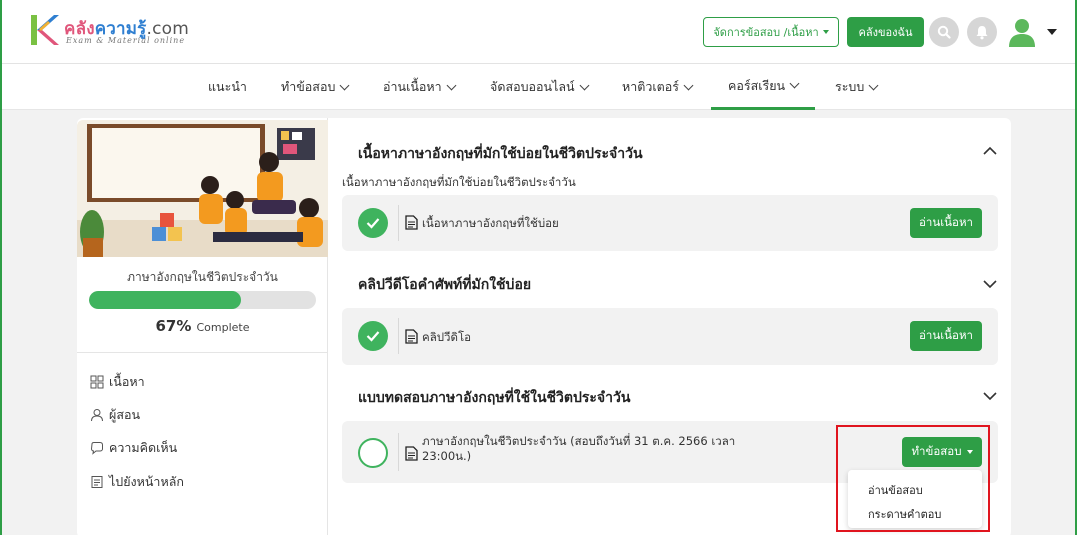 This screenshot has height=535, width=1077. What do you see at coordinates (117, 382) in the screenshot?
I see `sidebar-item-content: เนื้อหา` at bounding box center [117, 382].